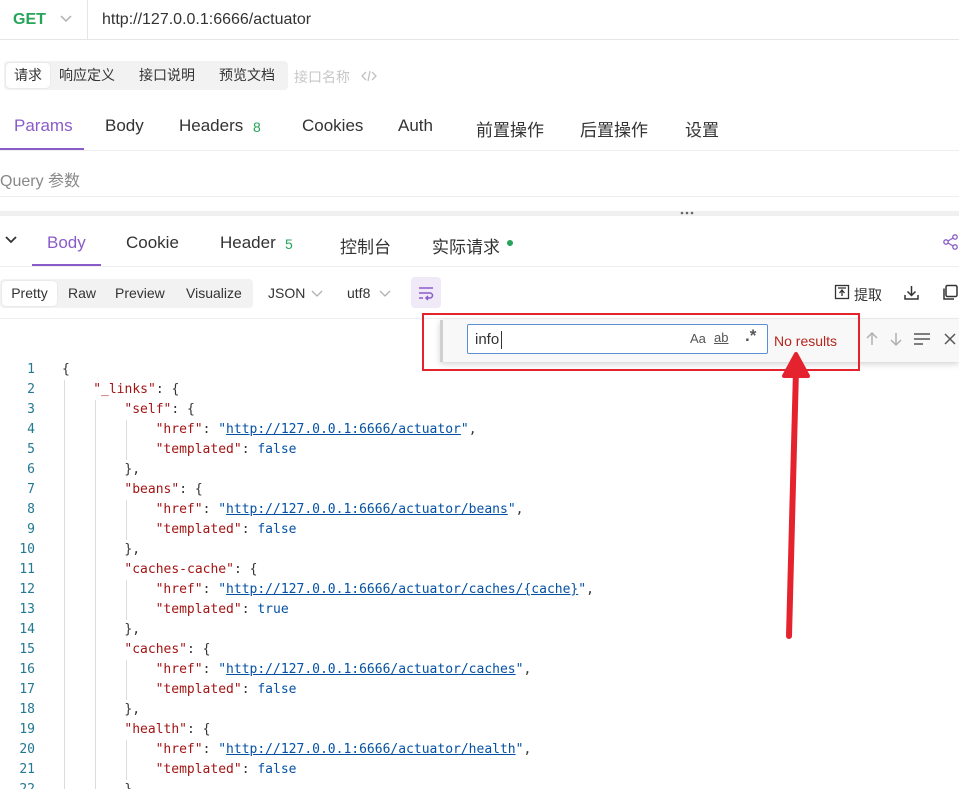 The image size is (959, 789). I want to click on panel-splitter, so click(479, 213).